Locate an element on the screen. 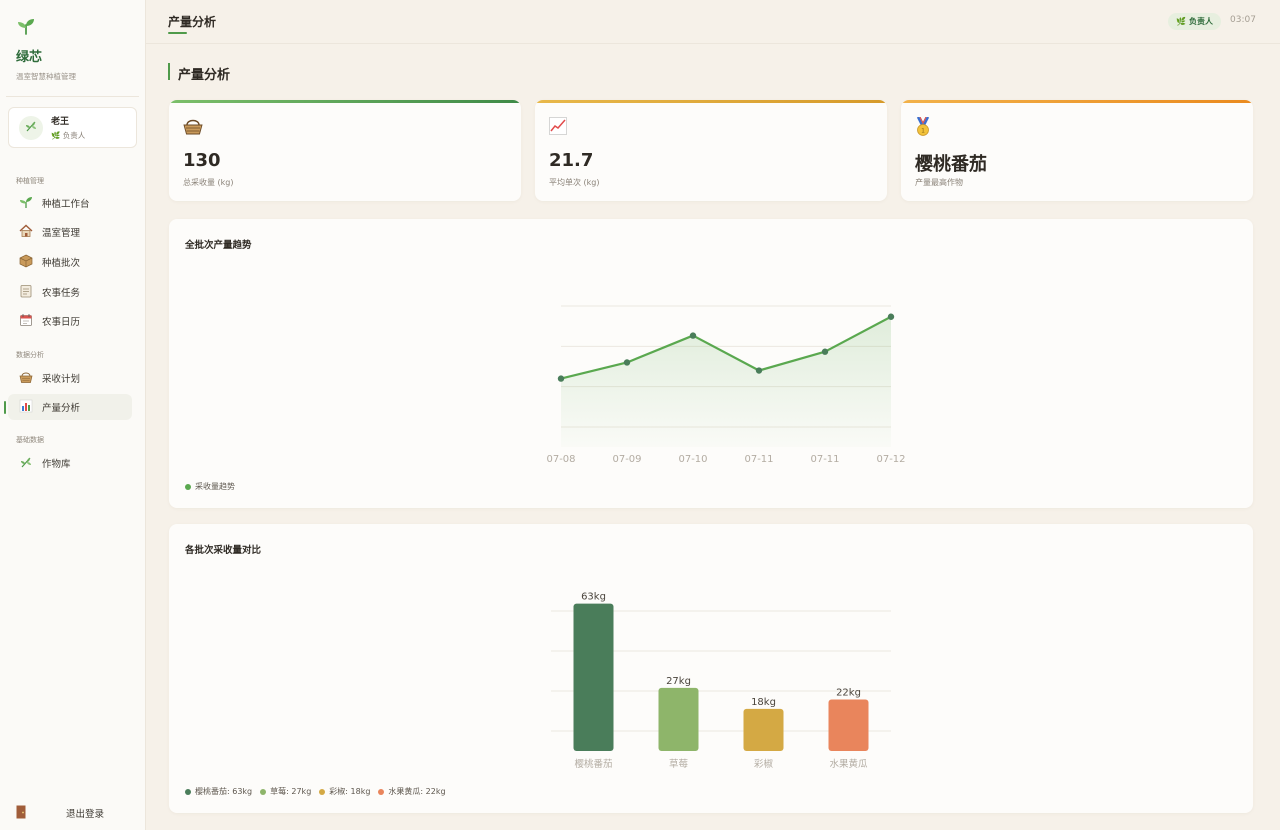 This screenshot has height=830, width=1280. stat-value: 樱桃番茄 is located at coordinates (951, 164).